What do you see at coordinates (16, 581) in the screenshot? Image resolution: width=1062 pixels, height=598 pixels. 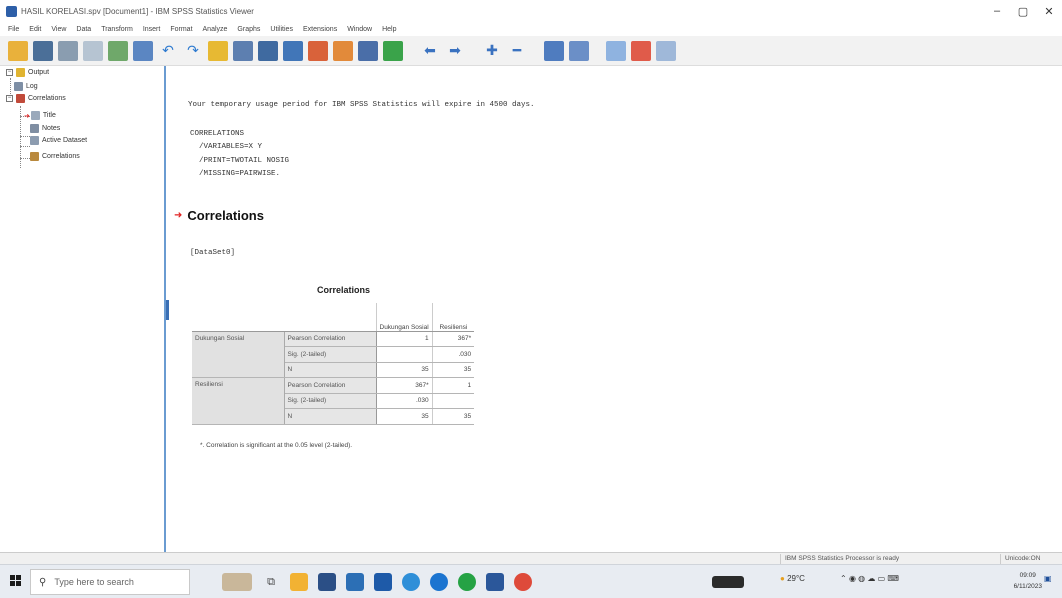 I see `windows-start-icon` at bounding box center [16, 581].